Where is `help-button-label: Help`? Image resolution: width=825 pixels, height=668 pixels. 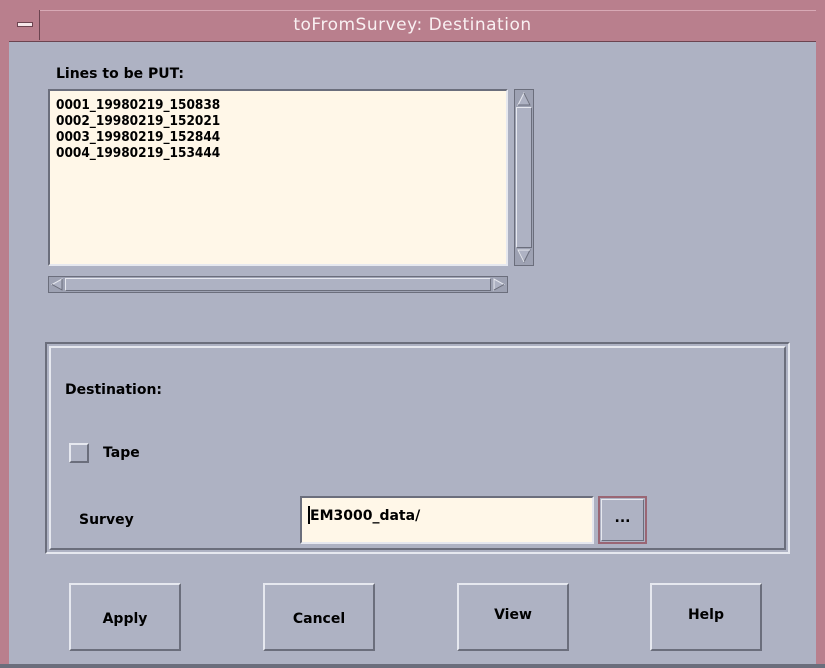 help-button-label: Help is located at coordinates (706, 615).